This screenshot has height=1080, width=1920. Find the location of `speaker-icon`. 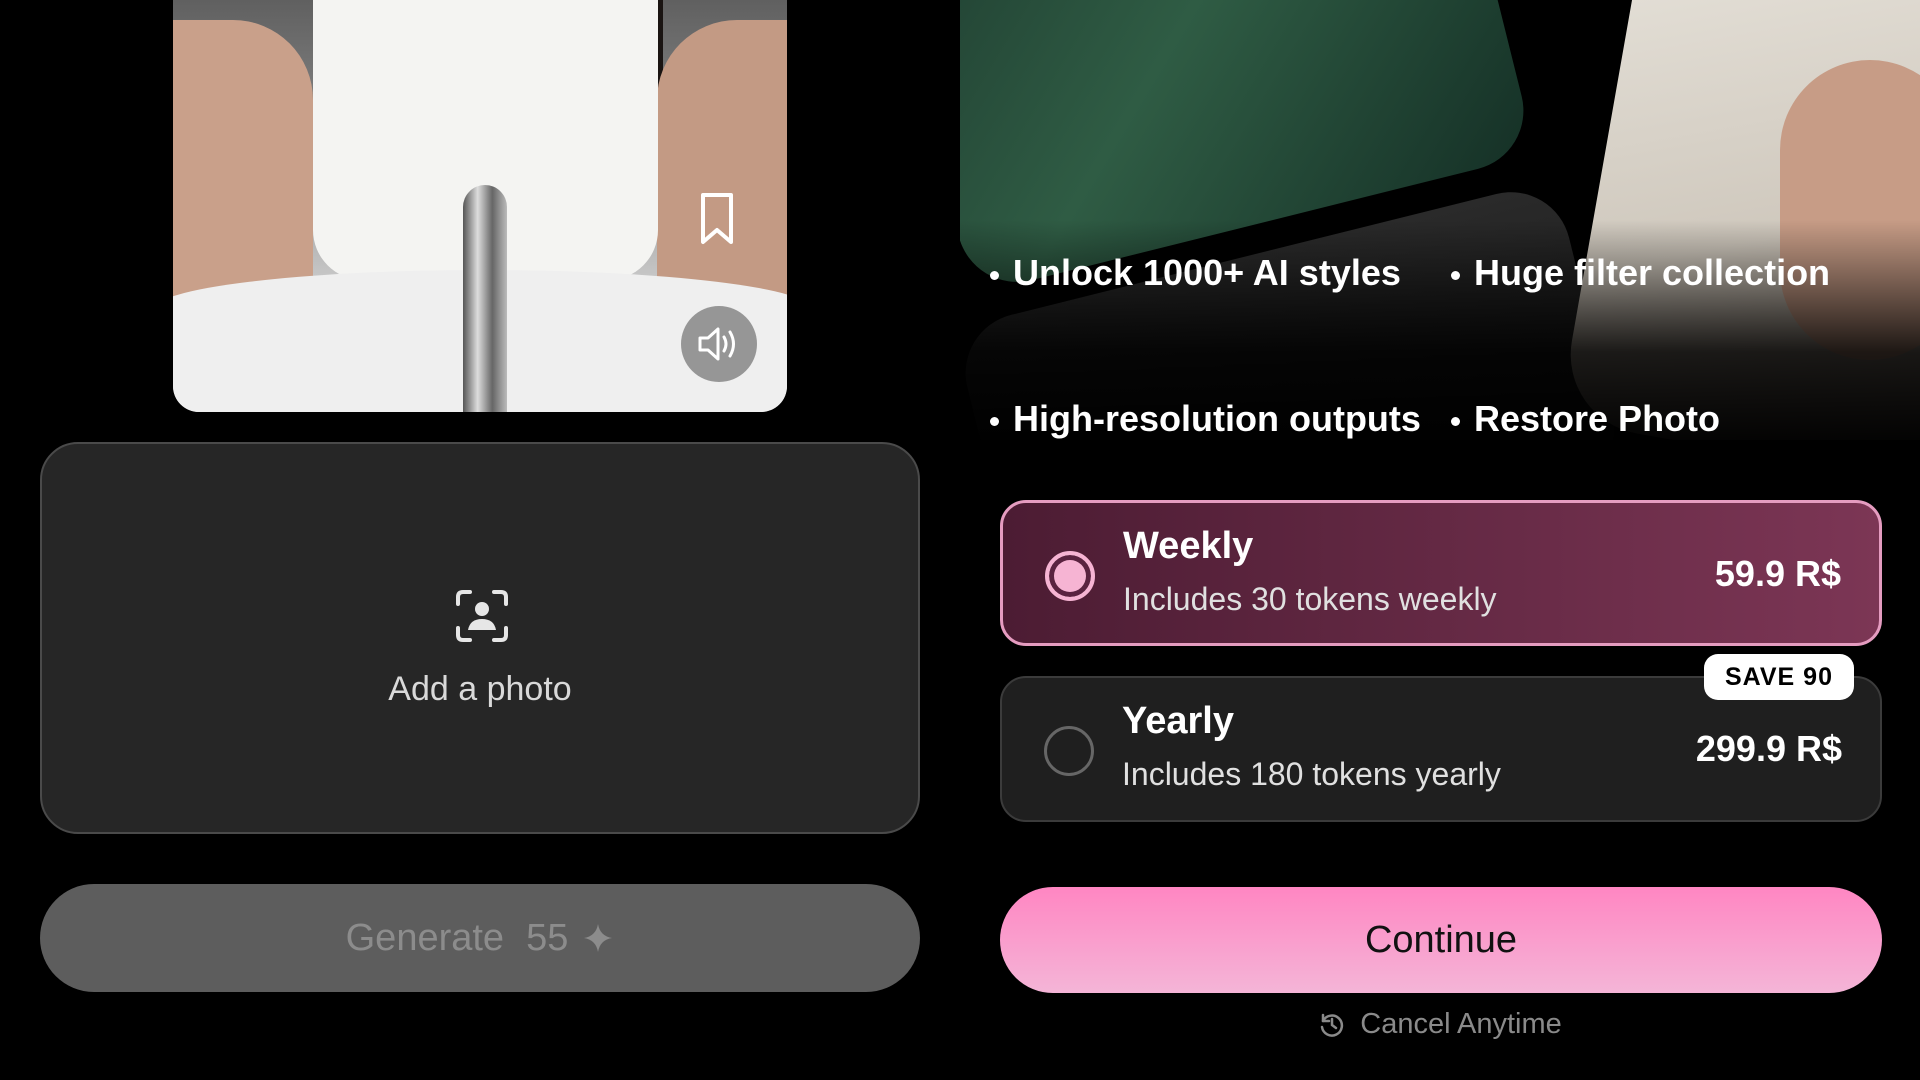

speaker-icon is located at coordinates (716, 344).